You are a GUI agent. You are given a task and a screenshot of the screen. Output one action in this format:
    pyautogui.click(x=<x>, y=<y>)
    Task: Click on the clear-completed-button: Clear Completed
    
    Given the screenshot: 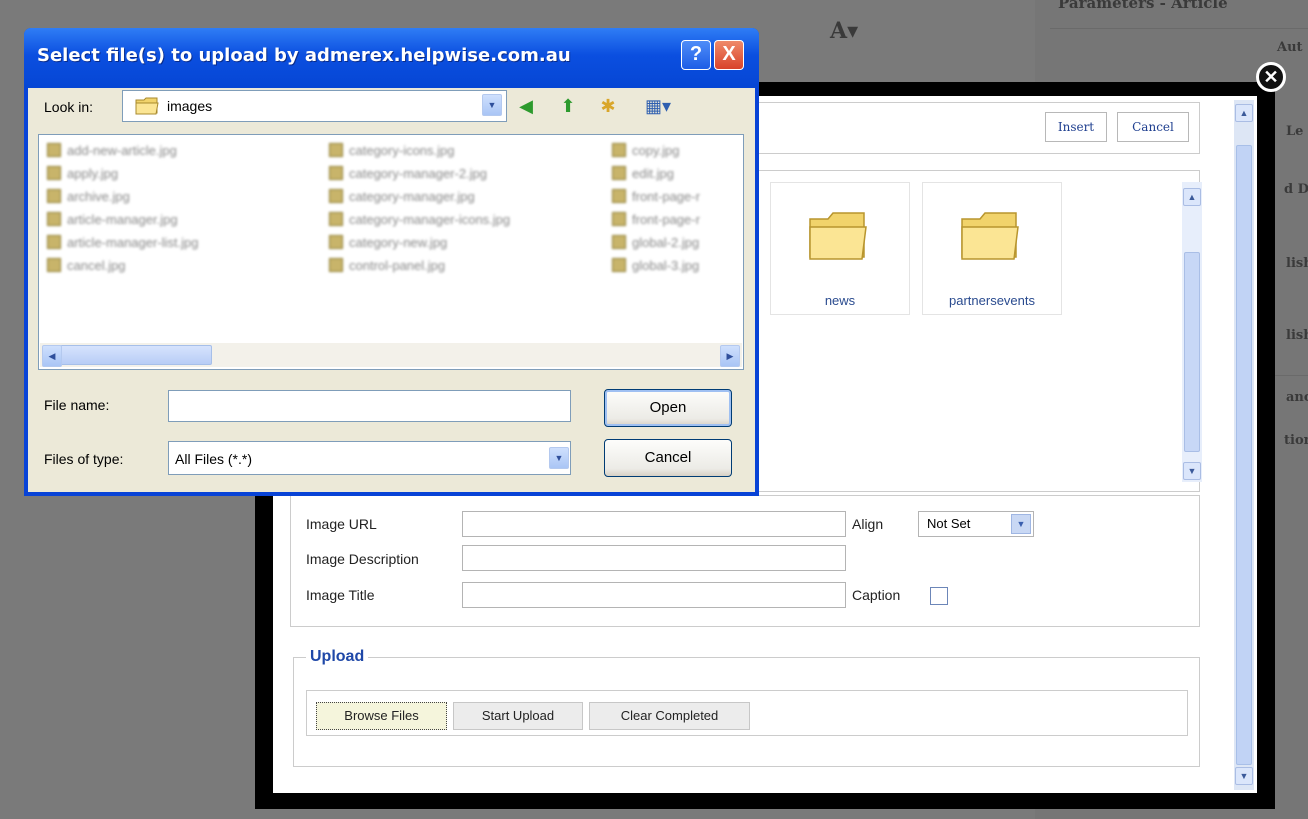 What is the action you would take?
    pyautogui.click(x=669, y=716)
    